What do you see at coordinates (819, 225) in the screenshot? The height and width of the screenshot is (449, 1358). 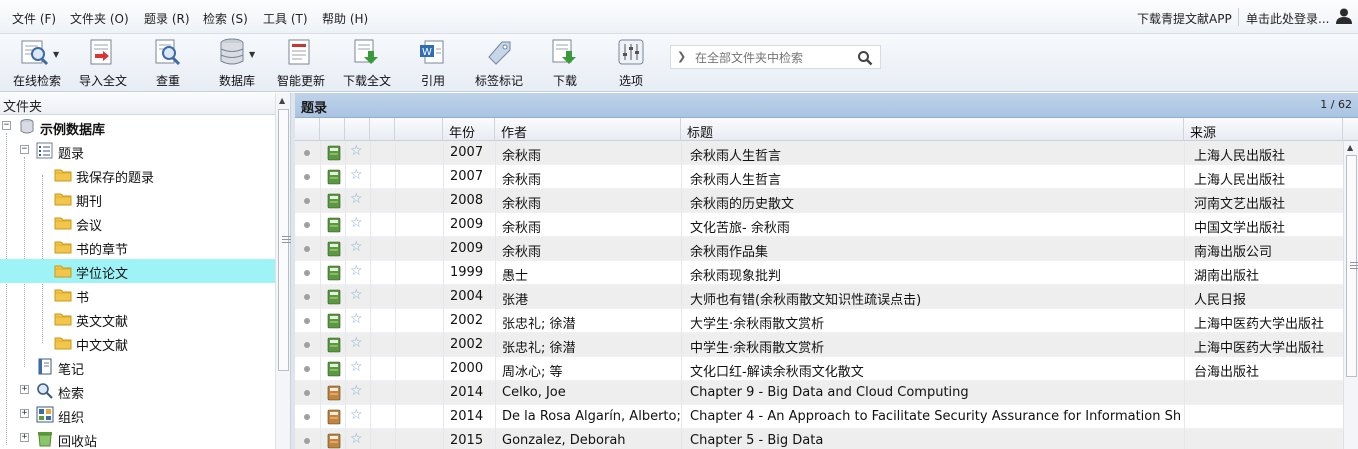 I see `table-row: ☆ 2009 余秋雨 文化苦旅- 余秋雨 中国文学出版社` at bounding box center [819, 225].